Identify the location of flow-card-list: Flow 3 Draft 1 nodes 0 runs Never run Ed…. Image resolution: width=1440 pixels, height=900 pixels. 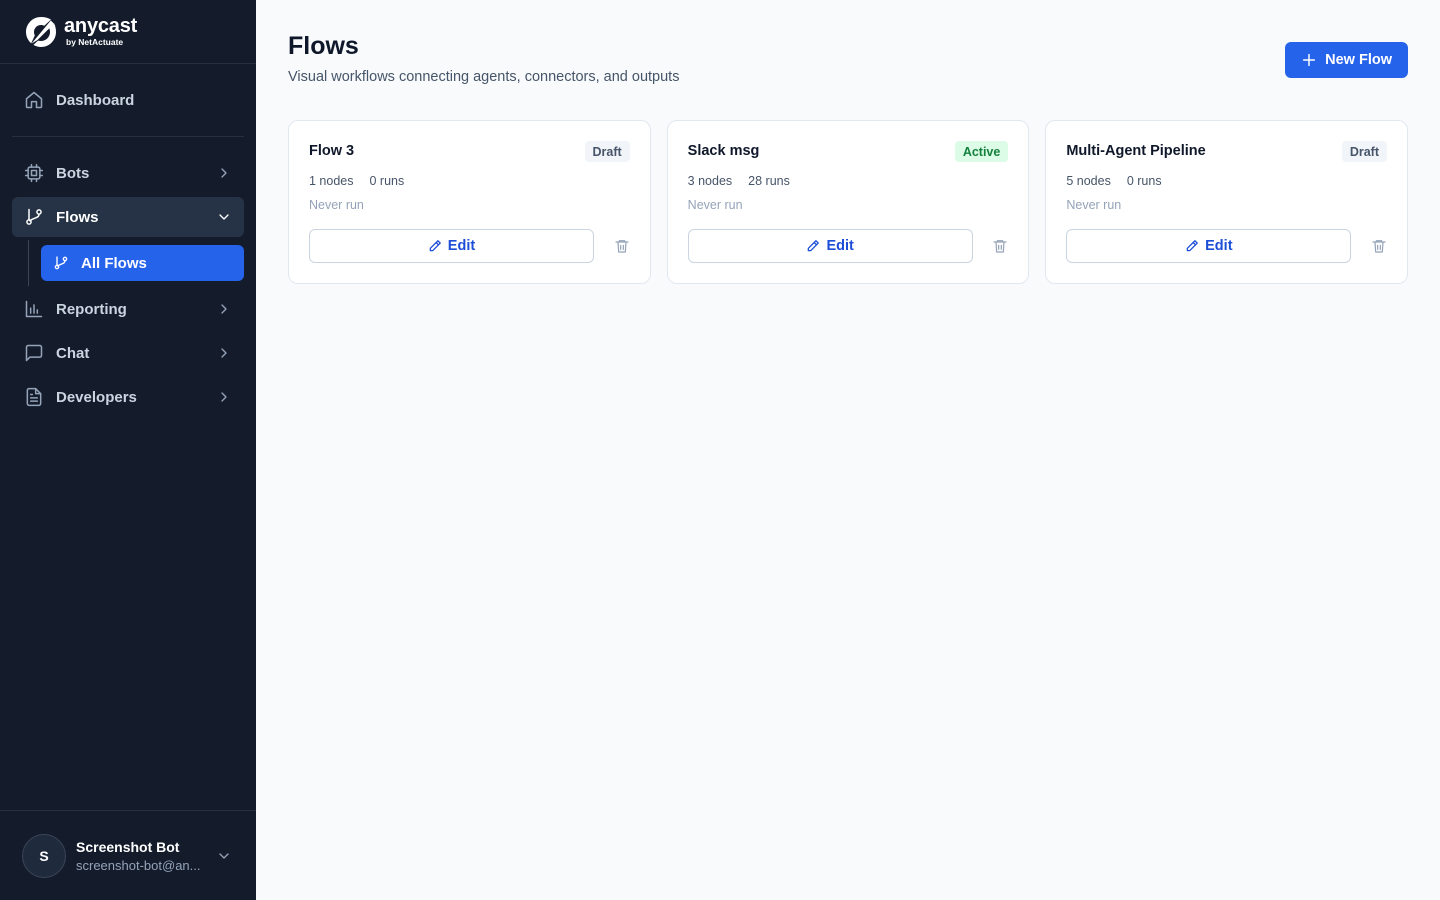
(848, 202).